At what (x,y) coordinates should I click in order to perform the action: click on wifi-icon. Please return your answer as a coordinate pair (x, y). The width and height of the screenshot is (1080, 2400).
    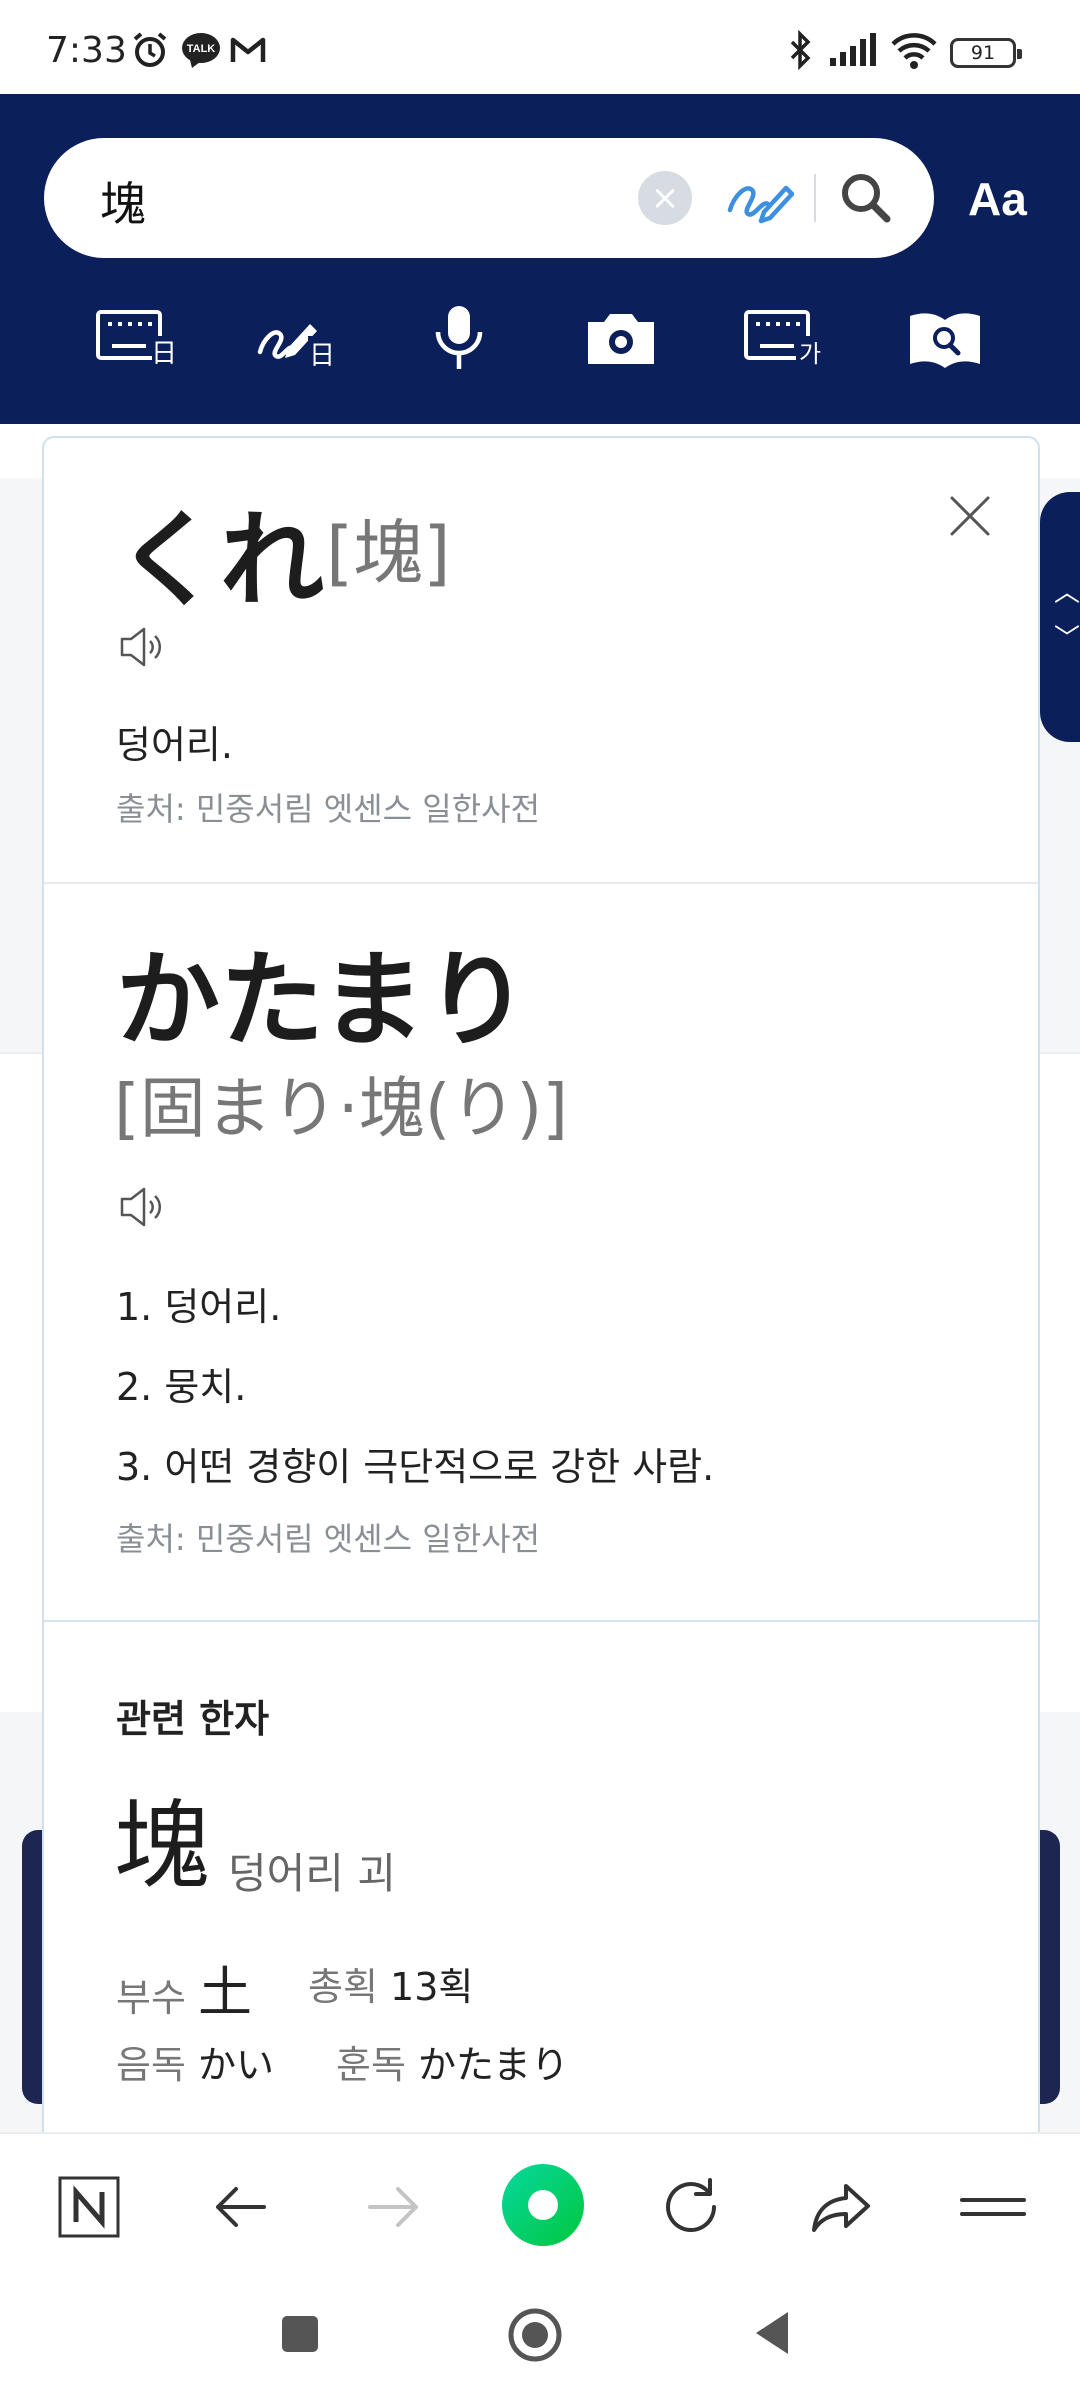
    Looking at the image, I should click on (914, 51).